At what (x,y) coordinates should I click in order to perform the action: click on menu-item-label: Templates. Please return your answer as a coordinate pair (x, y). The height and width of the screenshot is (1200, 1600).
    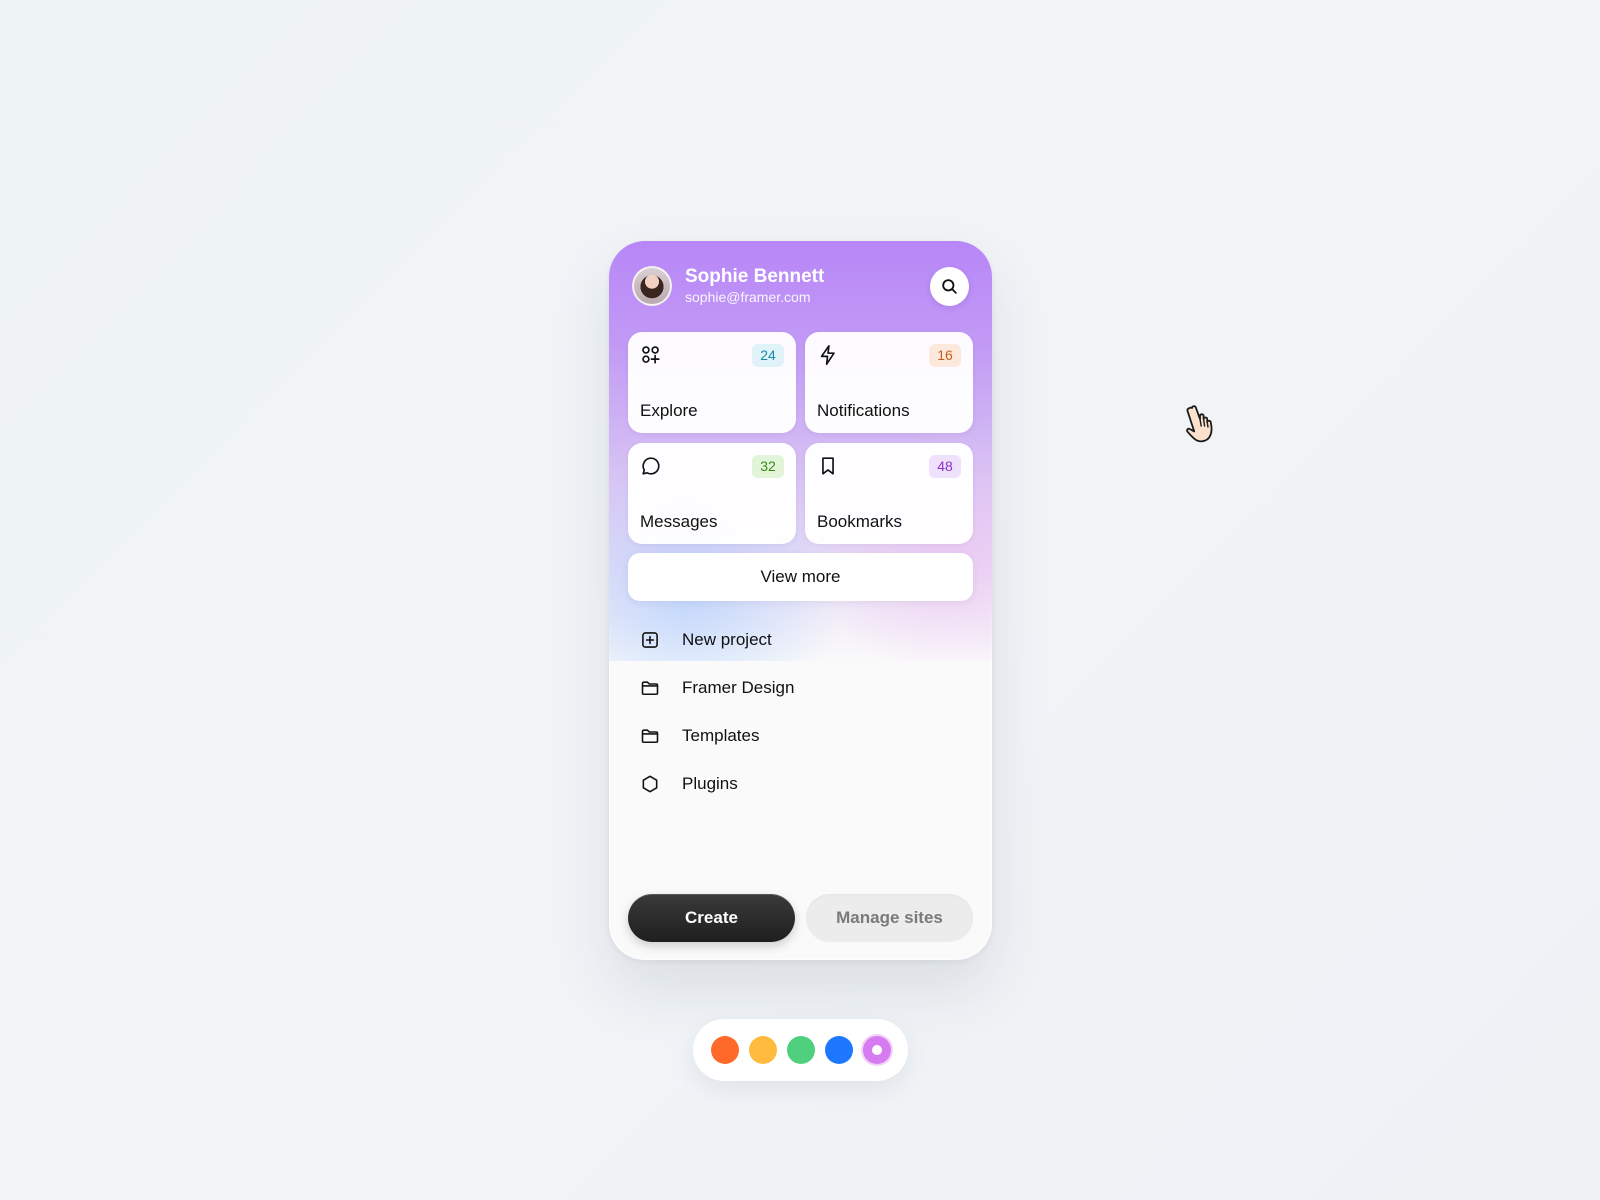
    Looking at the image, I should click on (721, 735).